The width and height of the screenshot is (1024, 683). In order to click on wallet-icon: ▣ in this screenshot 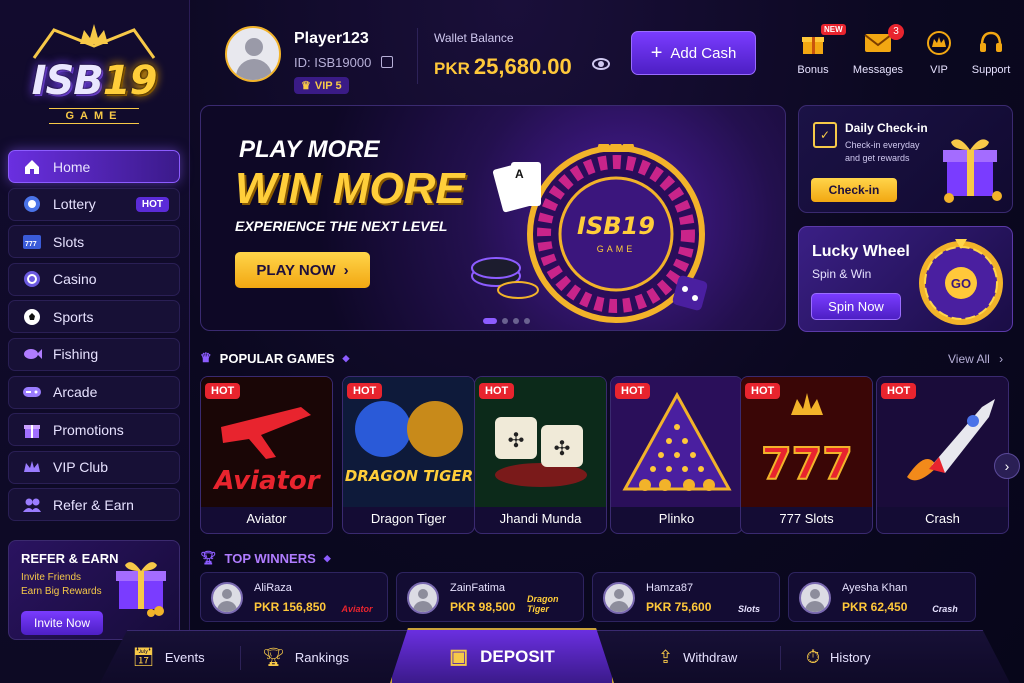, I will do `click(459, 657)`.